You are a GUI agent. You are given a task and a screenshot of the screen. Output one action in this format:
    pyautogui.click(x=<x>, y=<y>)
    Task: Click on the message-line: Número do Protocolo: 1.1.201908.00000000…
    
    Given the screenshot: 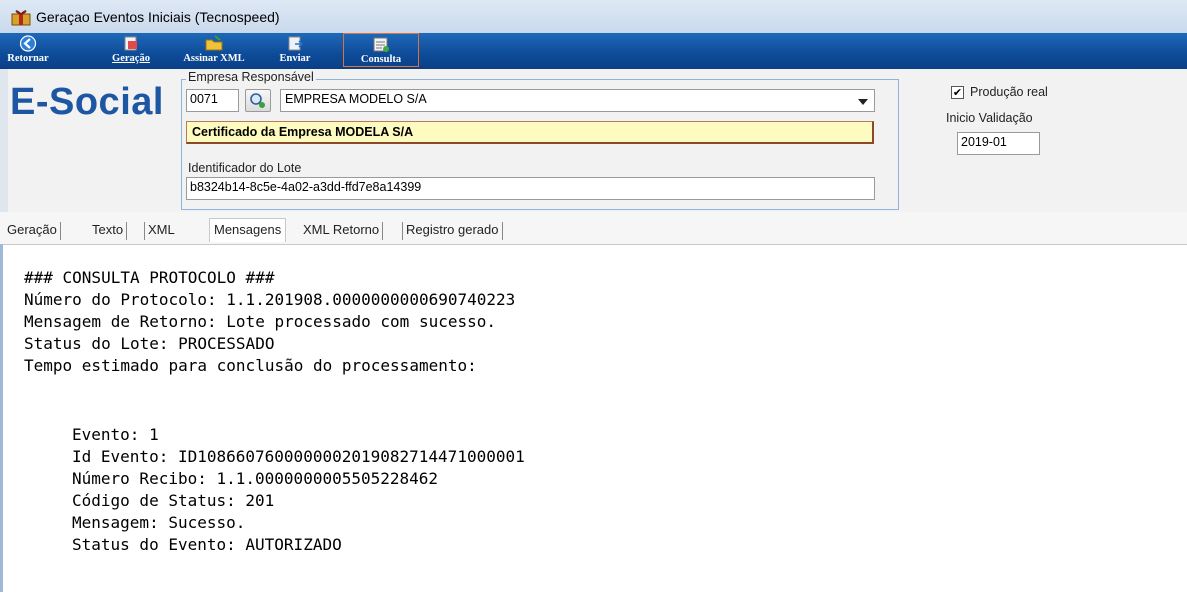 What is the action you would take?
    pyautogui.click(x=270, y=299)
    